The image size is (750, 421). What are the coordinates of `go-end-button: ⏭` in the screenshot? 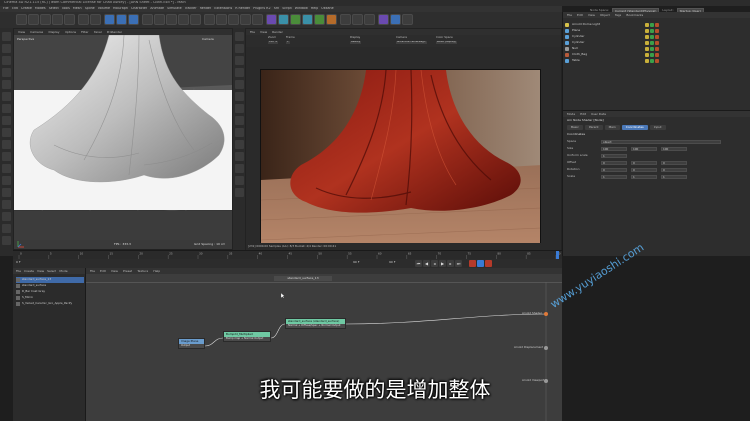 It's located at (458, 263).